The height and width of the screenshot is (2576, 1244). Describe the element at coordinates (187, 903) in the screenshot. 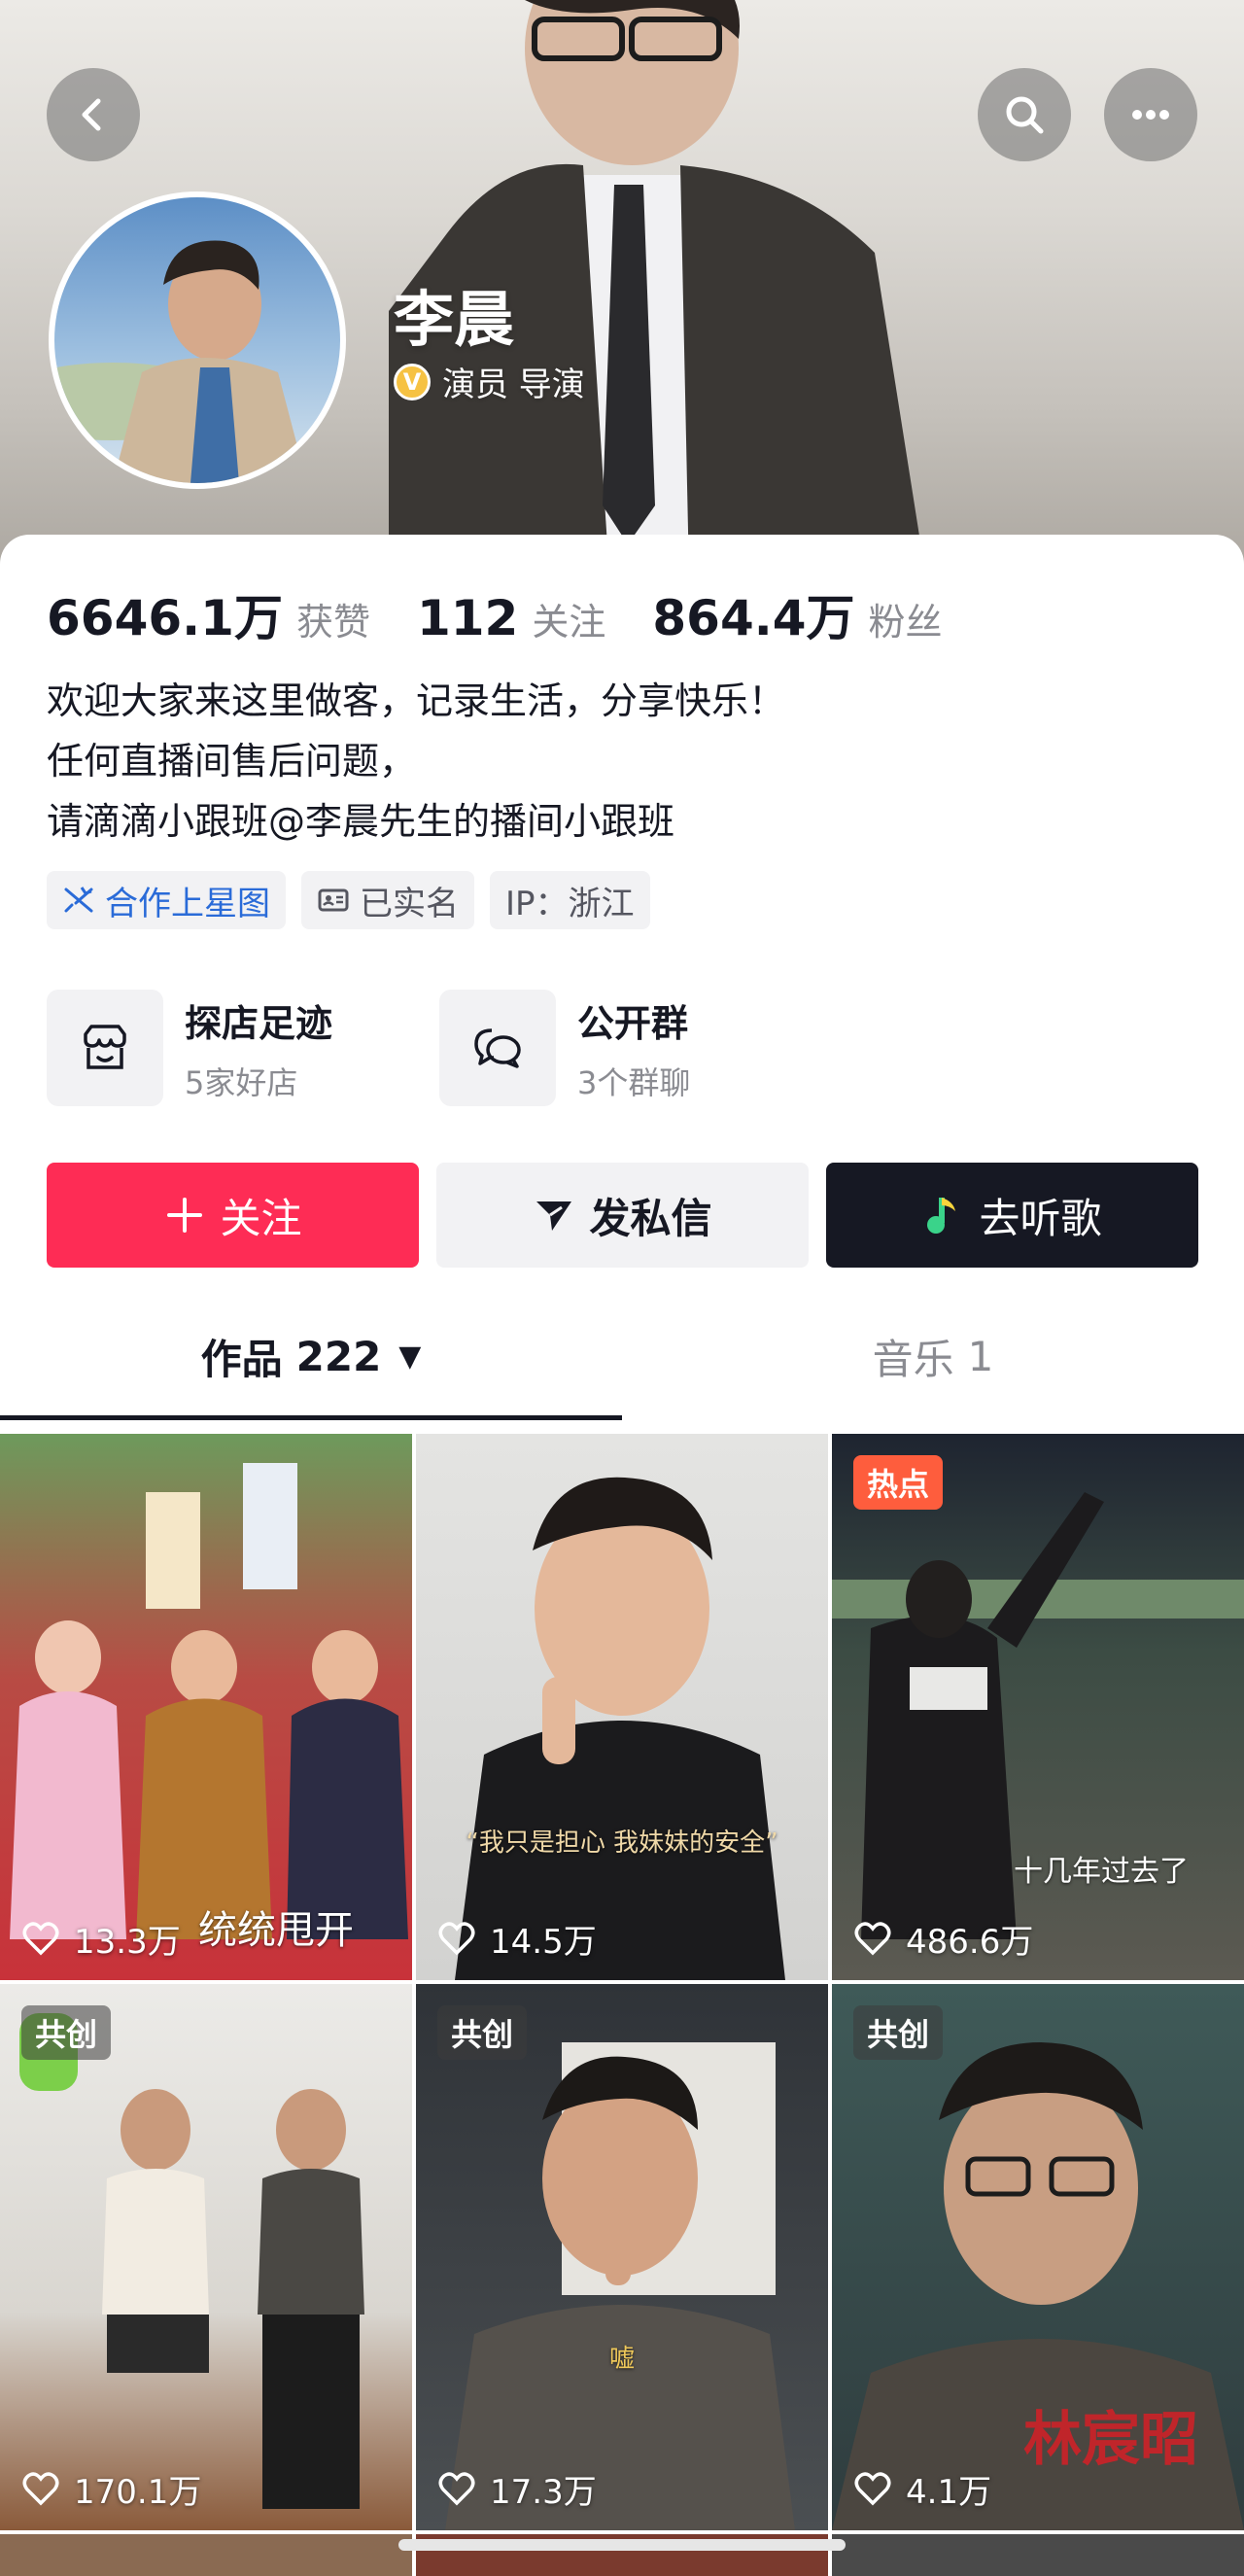

I see `tag-label: 合作上星图` at that location.